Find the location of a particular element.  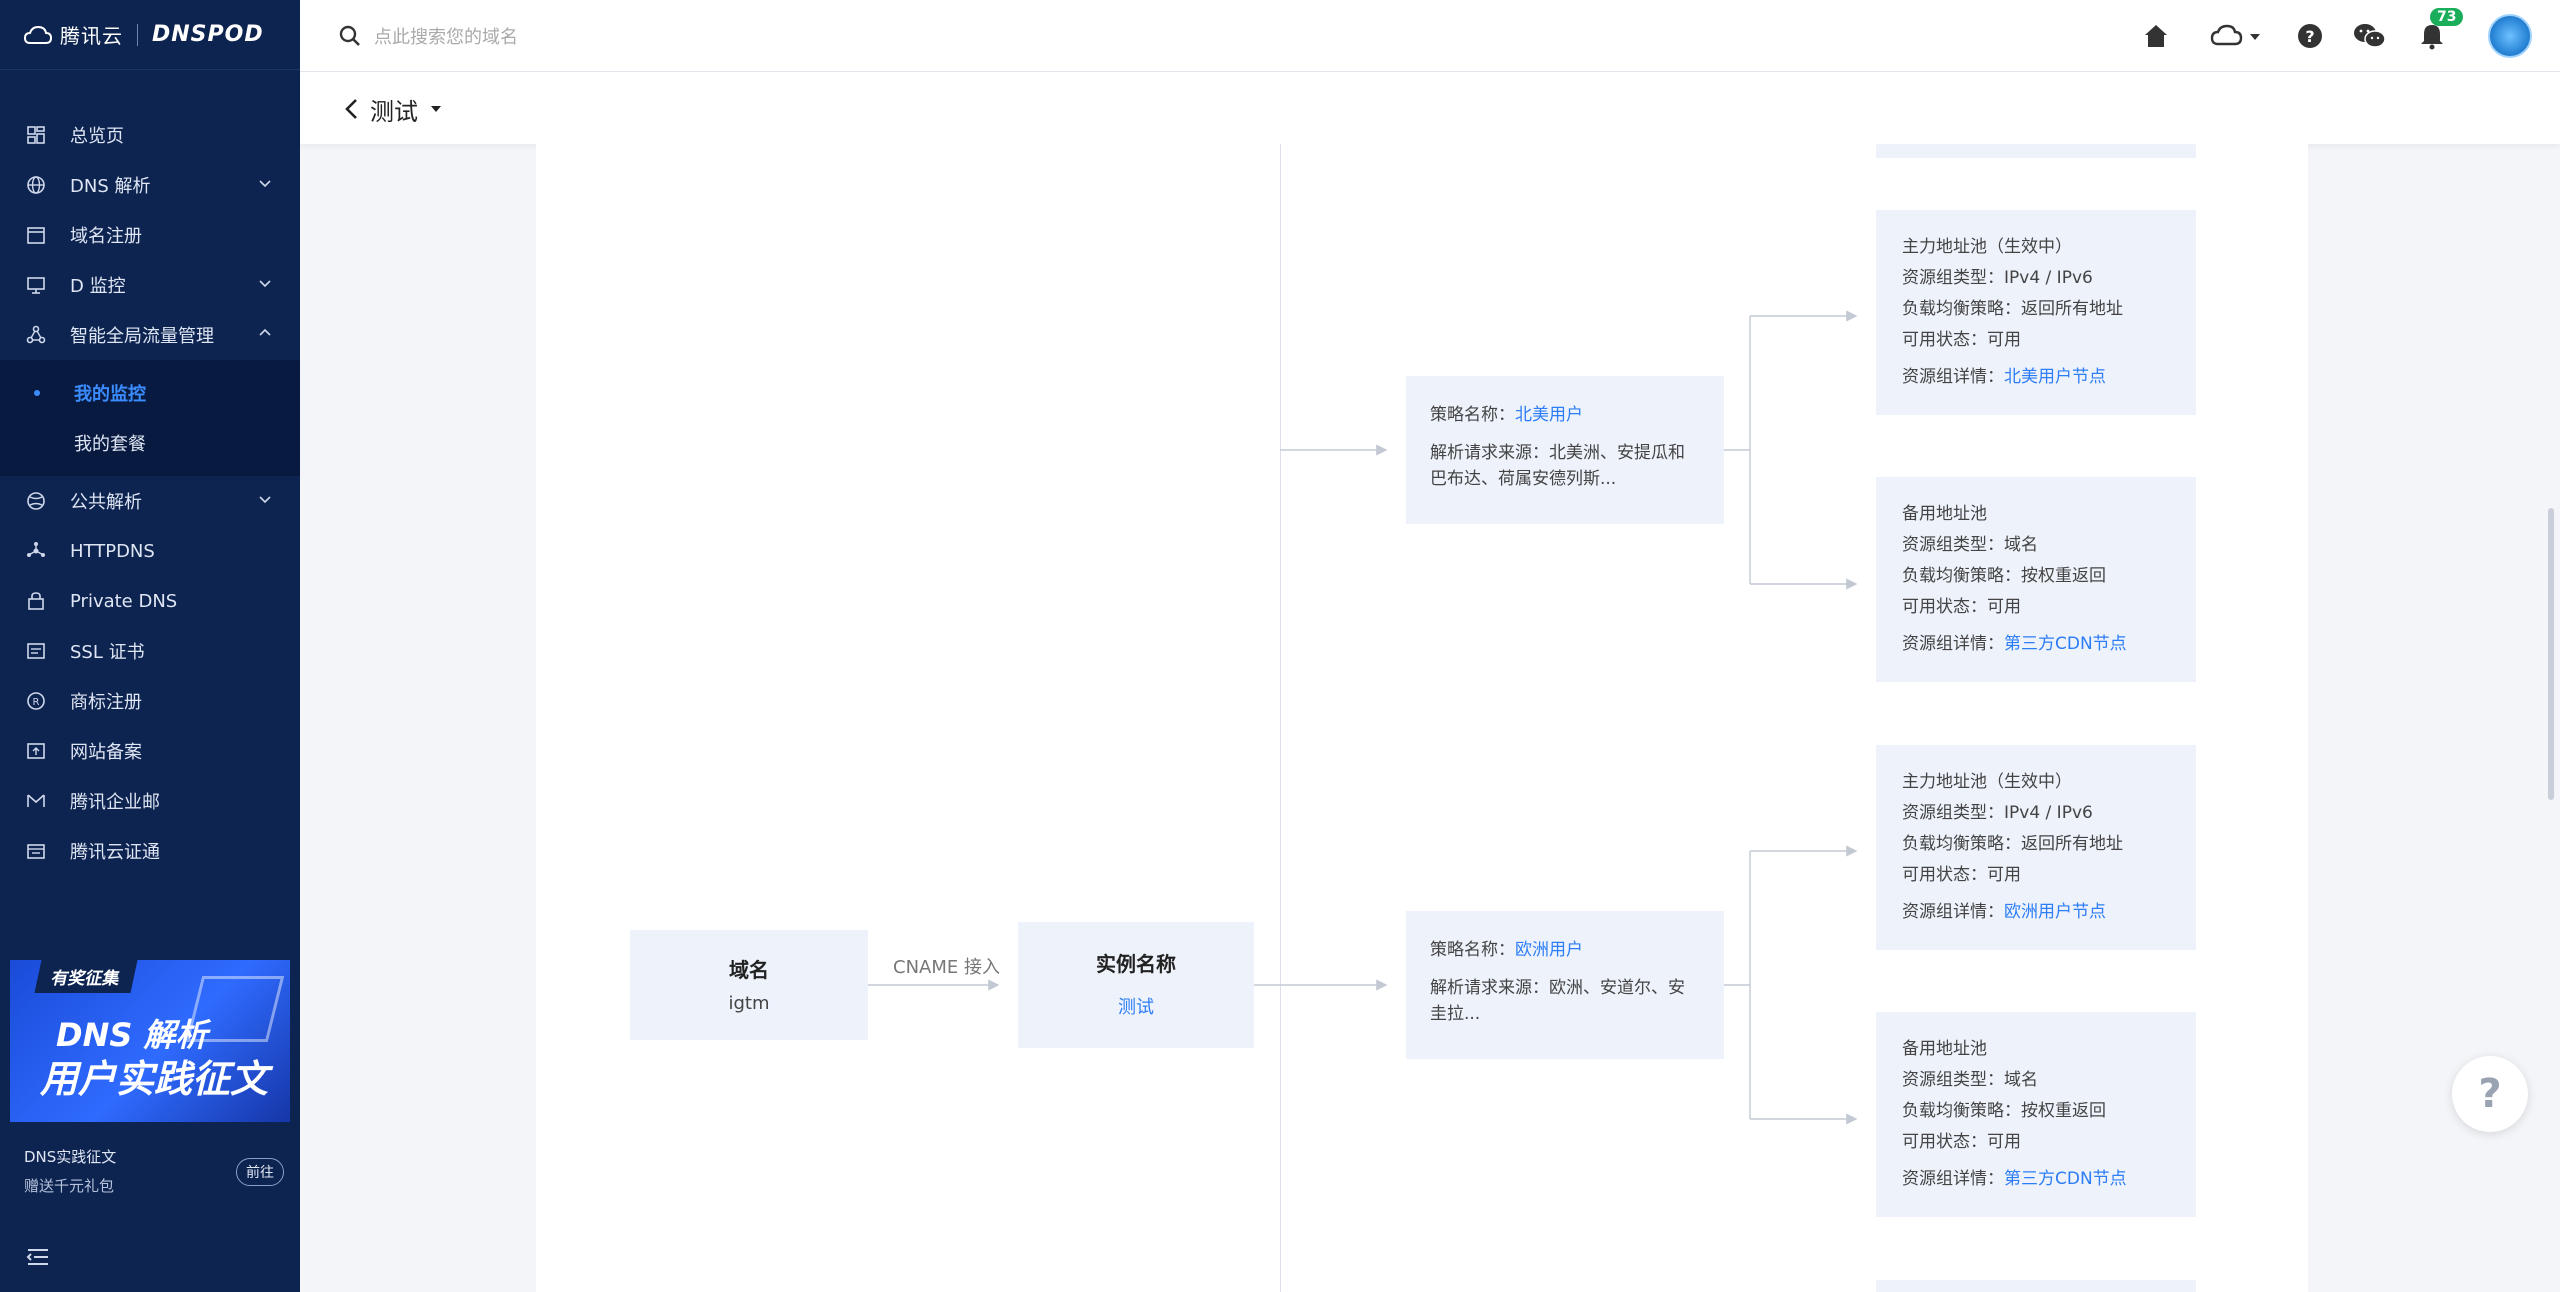

pool-detail-link: 欧洲用户节点 is located at coordinates (2055, 912).